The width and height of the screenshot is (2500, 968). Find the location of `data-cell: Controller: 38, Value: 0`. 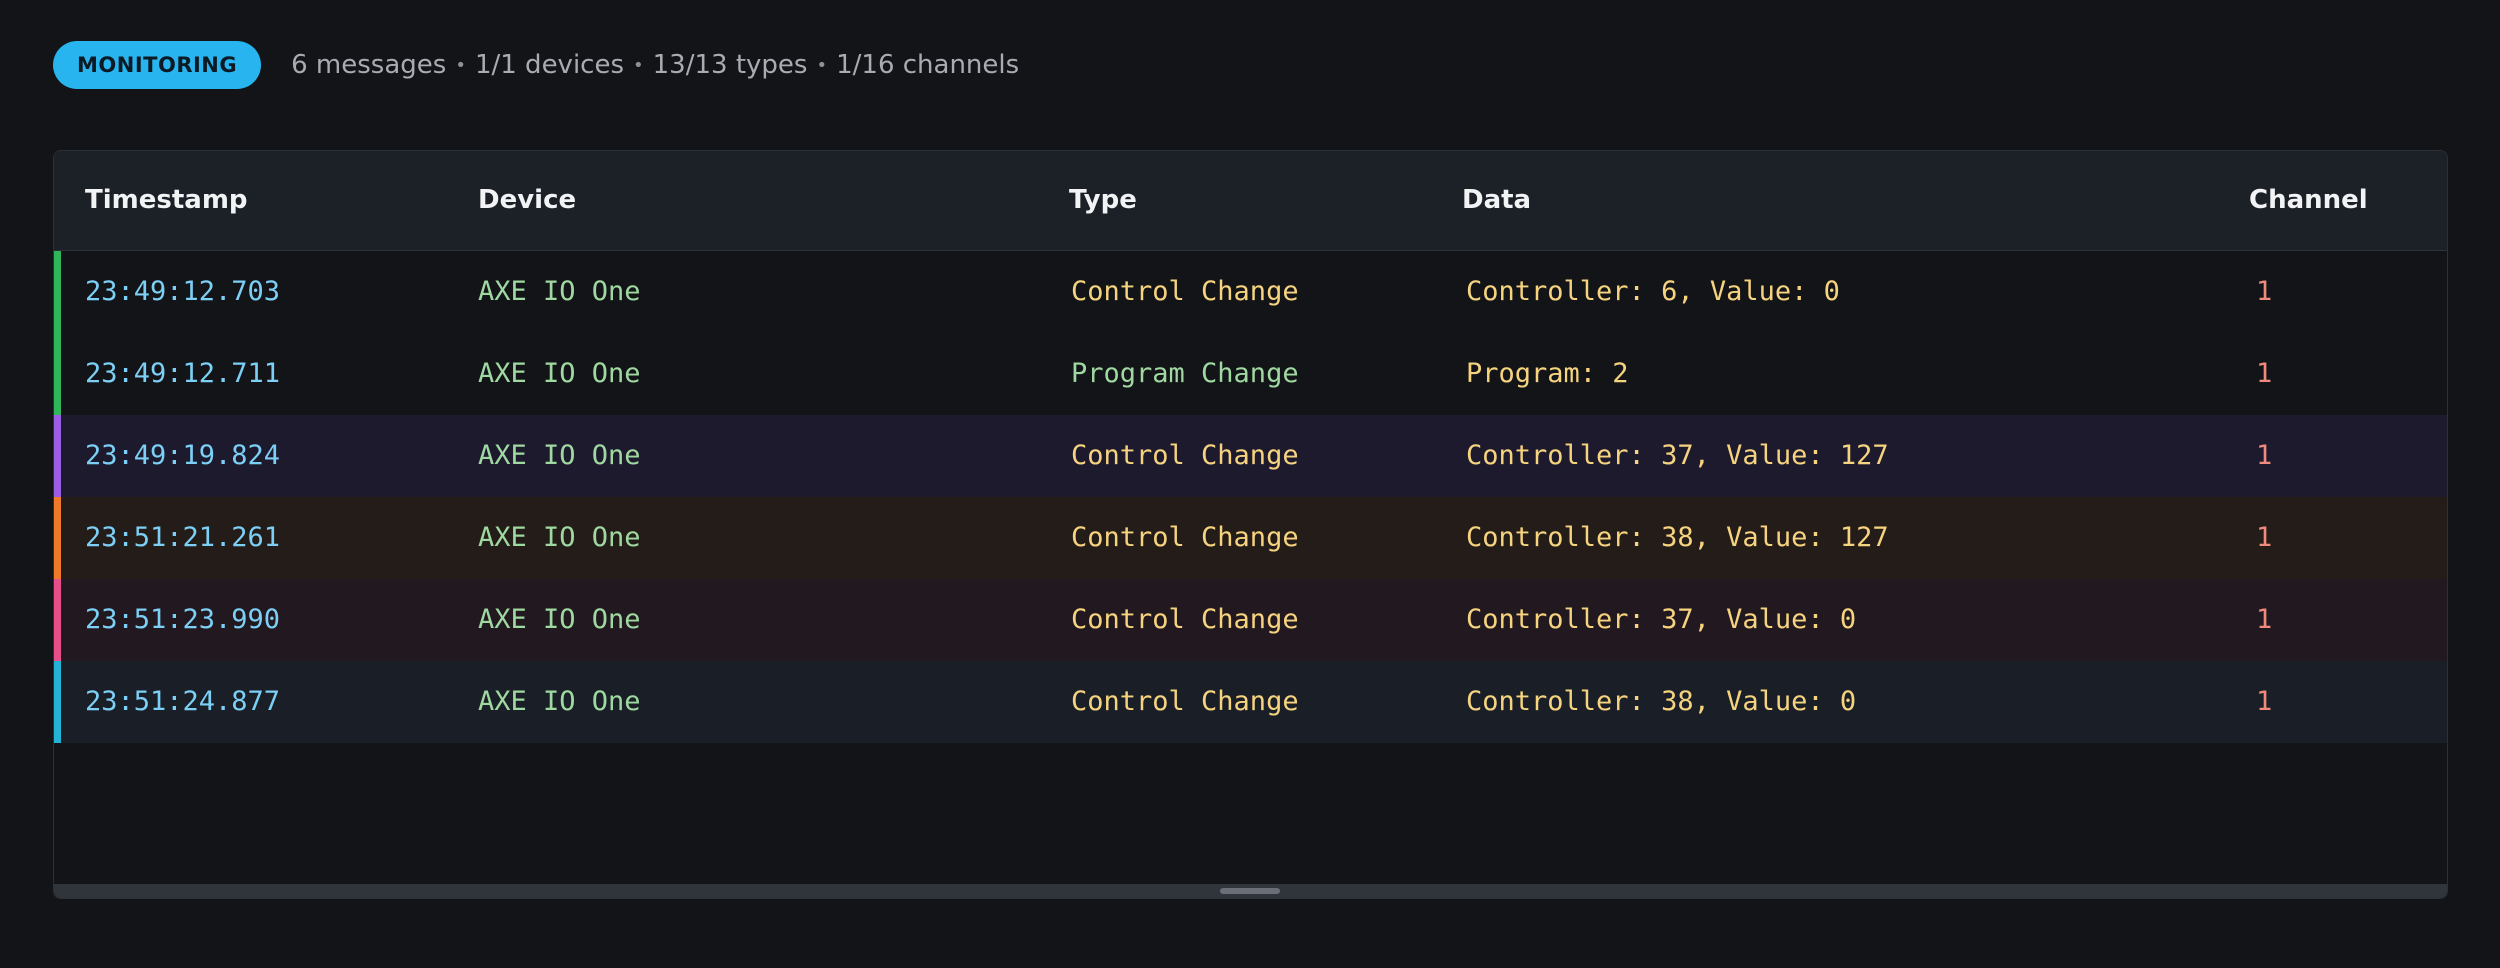

data-cell: Controller: 38, Value: 0 is located at coordinates (1661, 701).